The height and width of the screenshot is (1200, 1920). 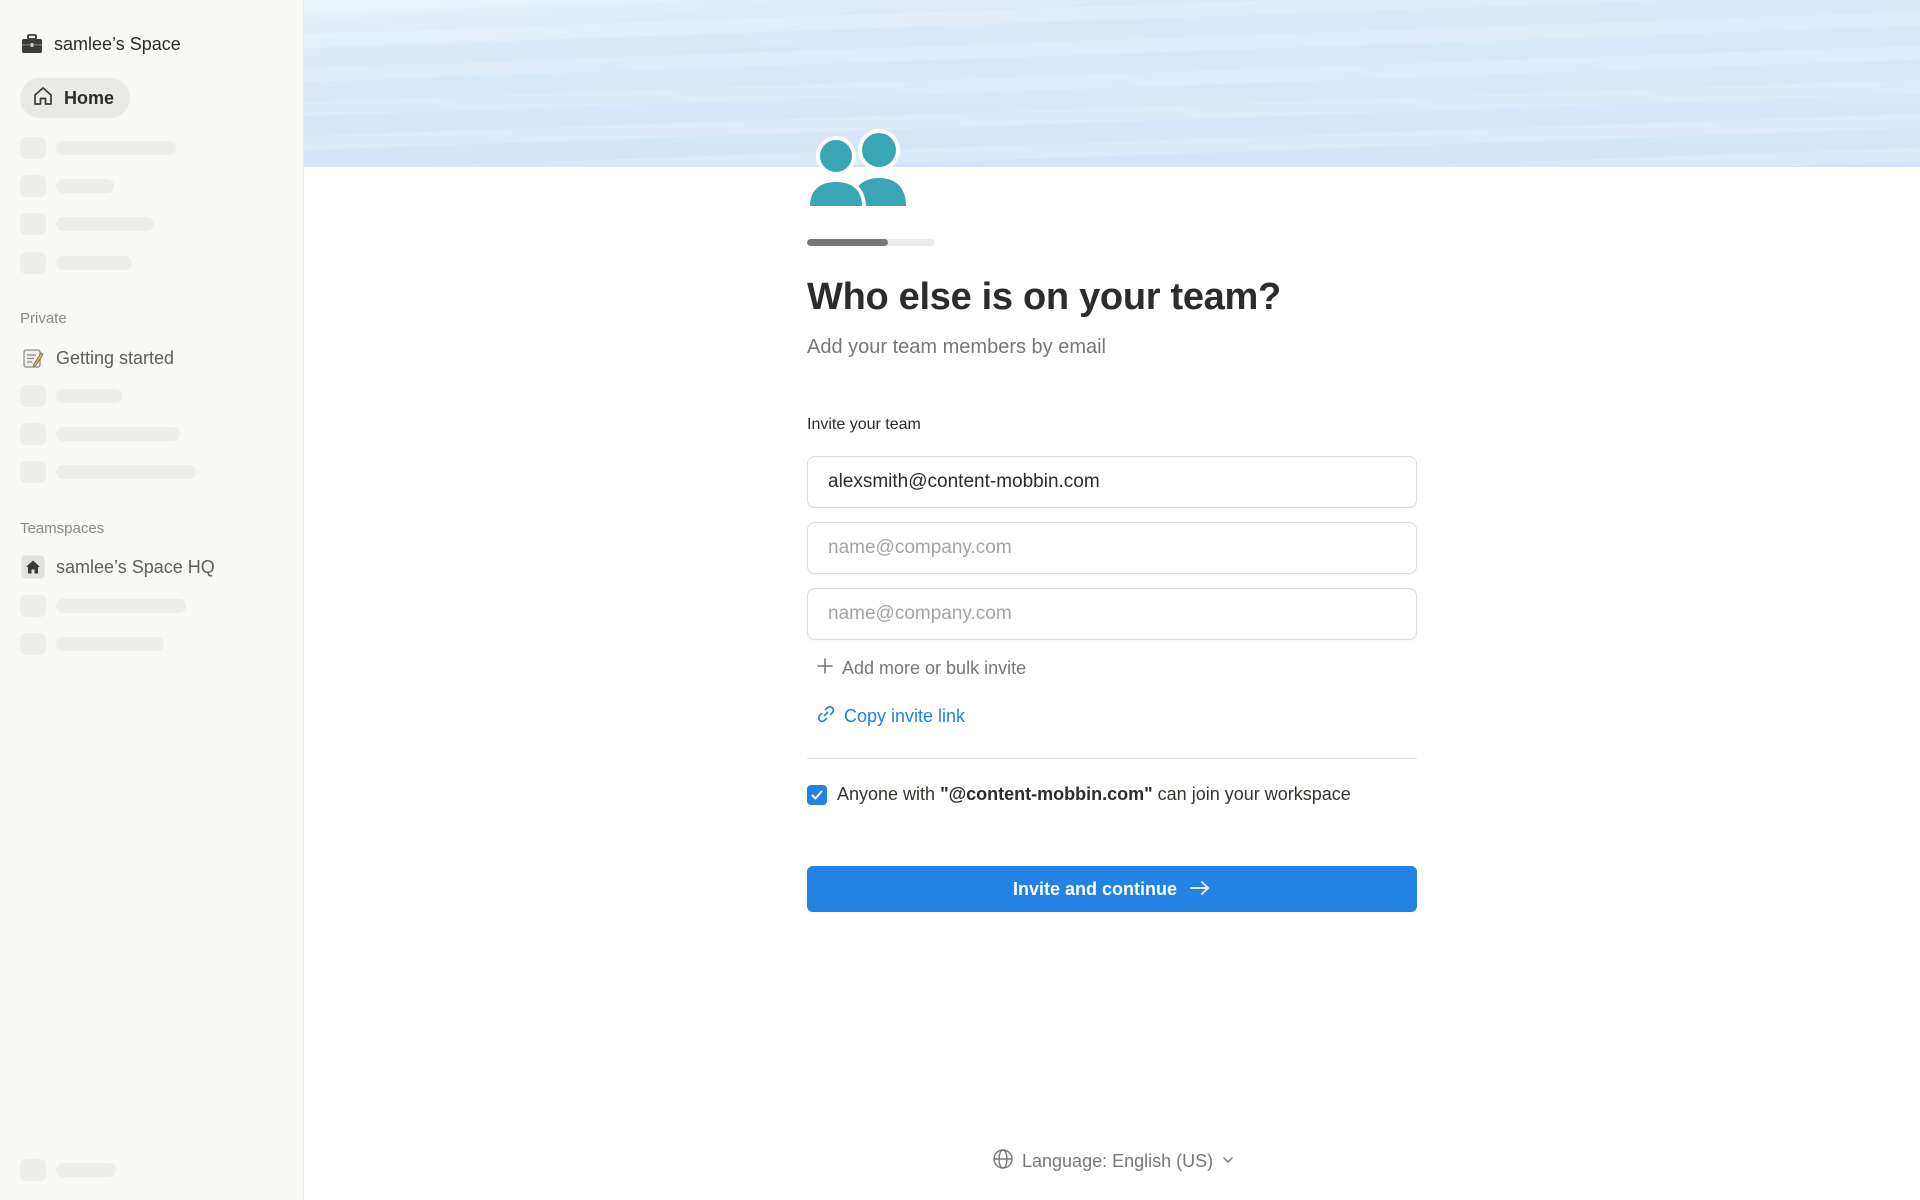 I want to click on checkmark-icon, so click(x=817, y=794).